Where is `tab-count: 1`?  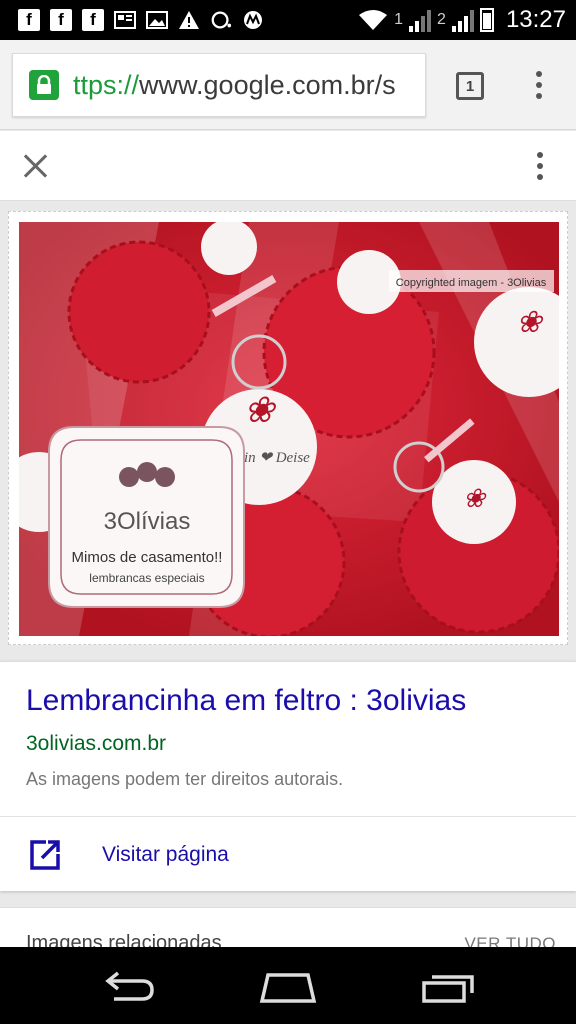 tab-count: 1 is located at coordinates (470, 86).